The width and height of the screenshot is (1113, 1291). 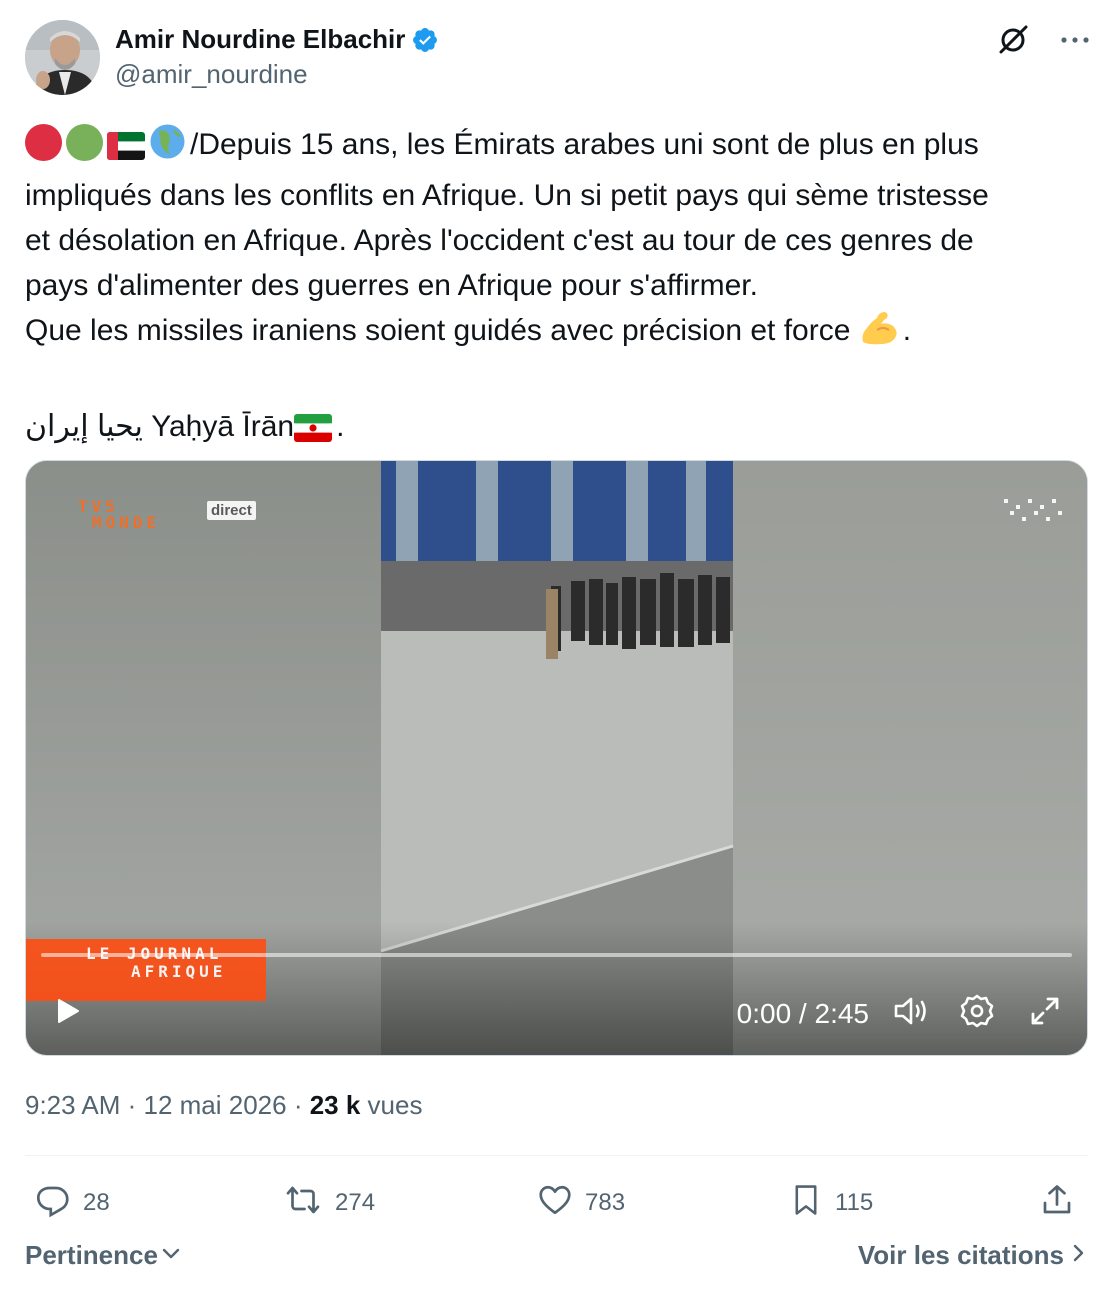 I want to click on share-button, so click(x=1057, y=1203).